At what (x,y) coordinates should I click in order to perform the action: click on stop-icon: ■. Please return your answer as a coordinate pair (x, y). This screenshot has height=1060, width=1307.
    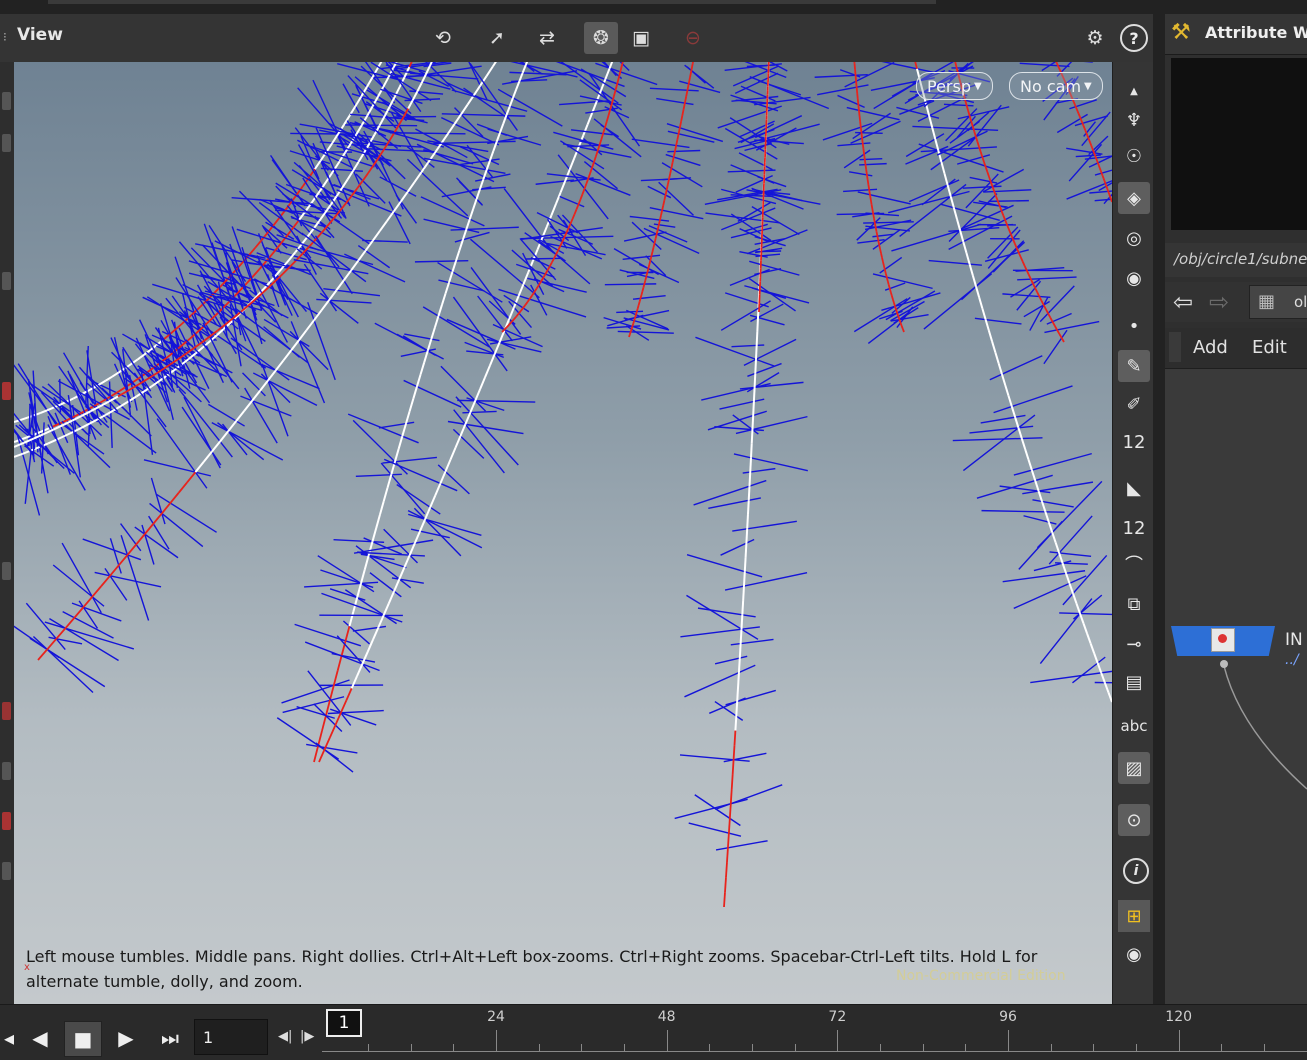
    Looking at the image, I should click on (83, 1039).